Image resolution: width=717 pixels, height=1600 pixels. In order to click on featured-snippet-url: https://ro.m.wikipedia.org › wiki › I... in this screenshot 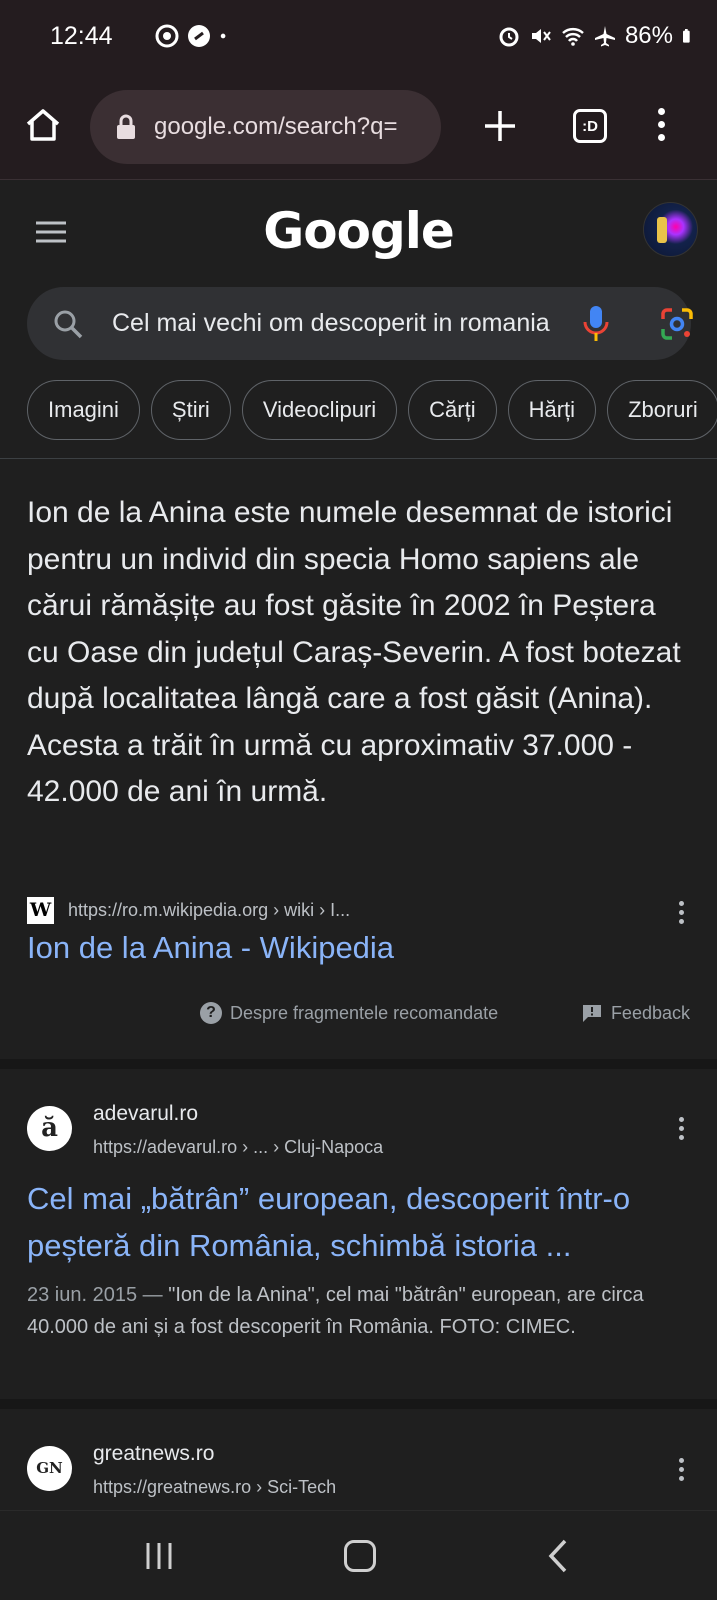, I will do `click(209, 910)`.